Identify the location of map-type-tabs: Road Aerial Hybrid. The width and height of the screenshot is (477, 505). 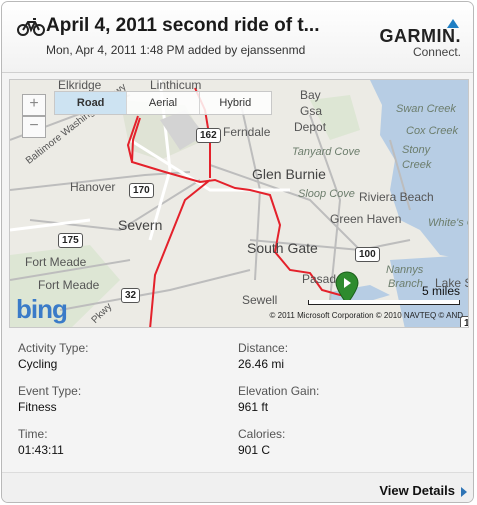
(163, 103).